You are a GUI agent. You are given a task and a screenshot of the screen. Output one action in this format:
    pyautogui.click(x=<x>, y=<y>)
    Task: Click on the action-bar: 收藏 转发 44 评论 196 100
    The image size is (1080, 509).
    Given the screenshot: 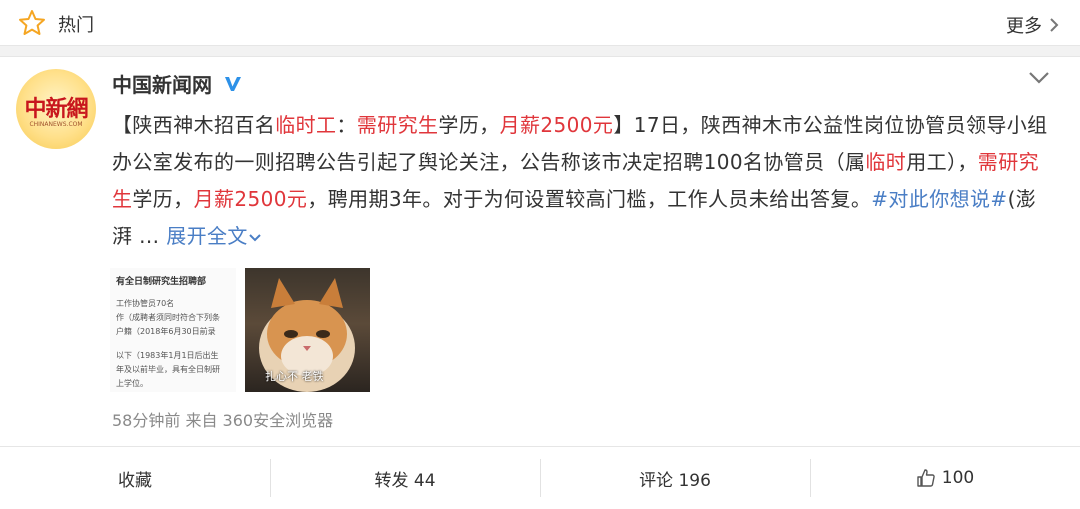 What is the action you would take?
    pyautogui.click(x=540, y=478)
    